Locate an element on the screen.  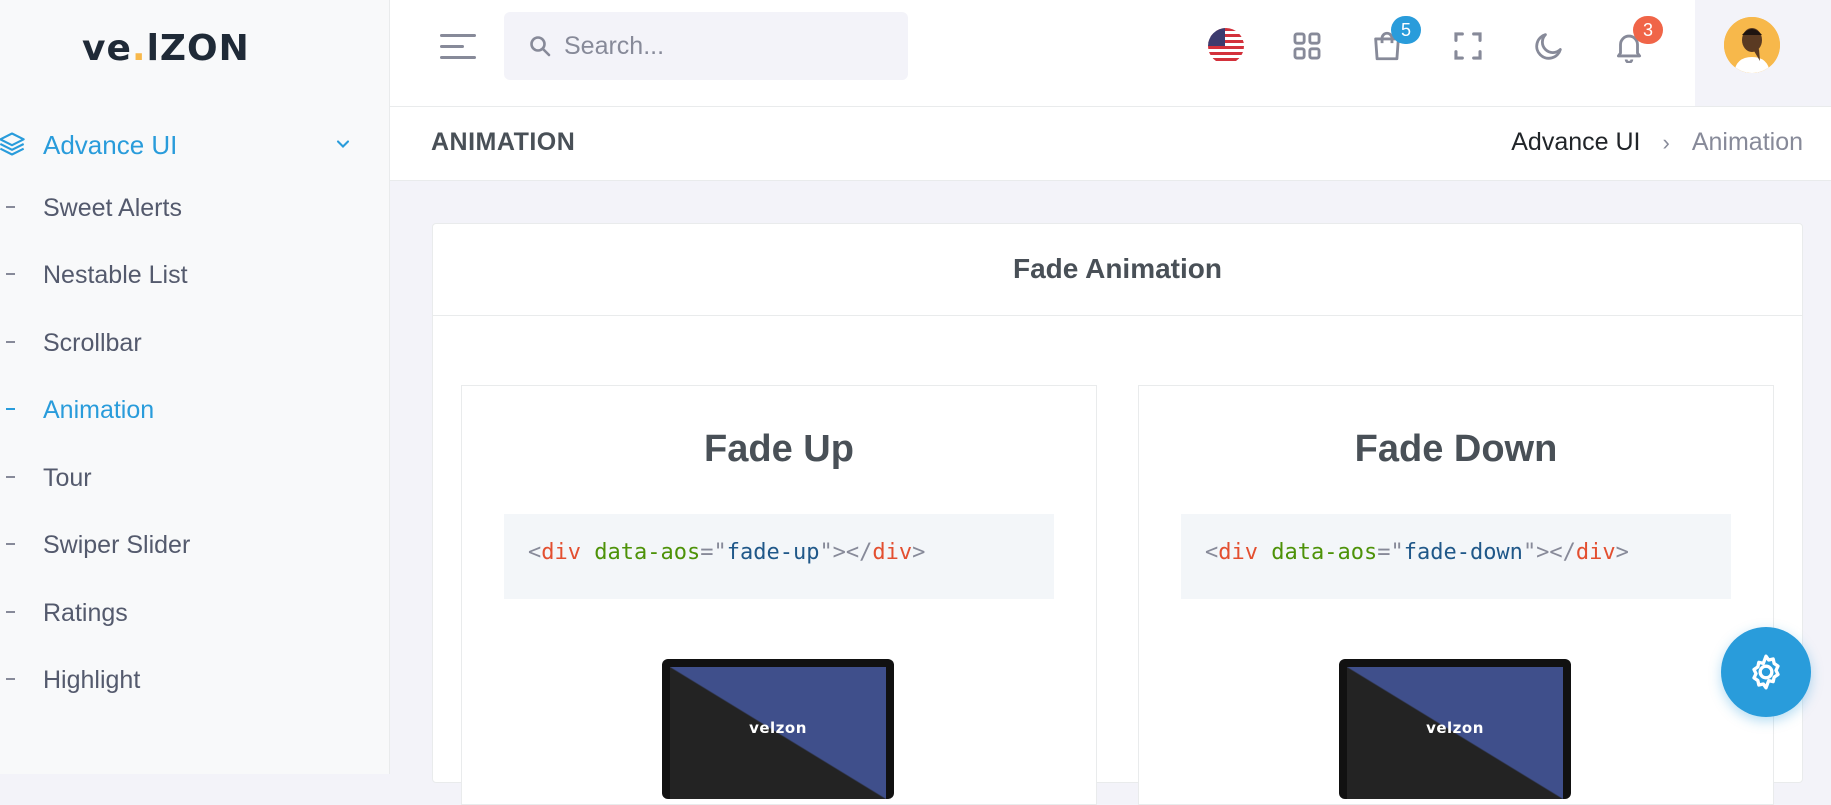
demo-heading: Fade Down is located at coordinates (1456, 449).